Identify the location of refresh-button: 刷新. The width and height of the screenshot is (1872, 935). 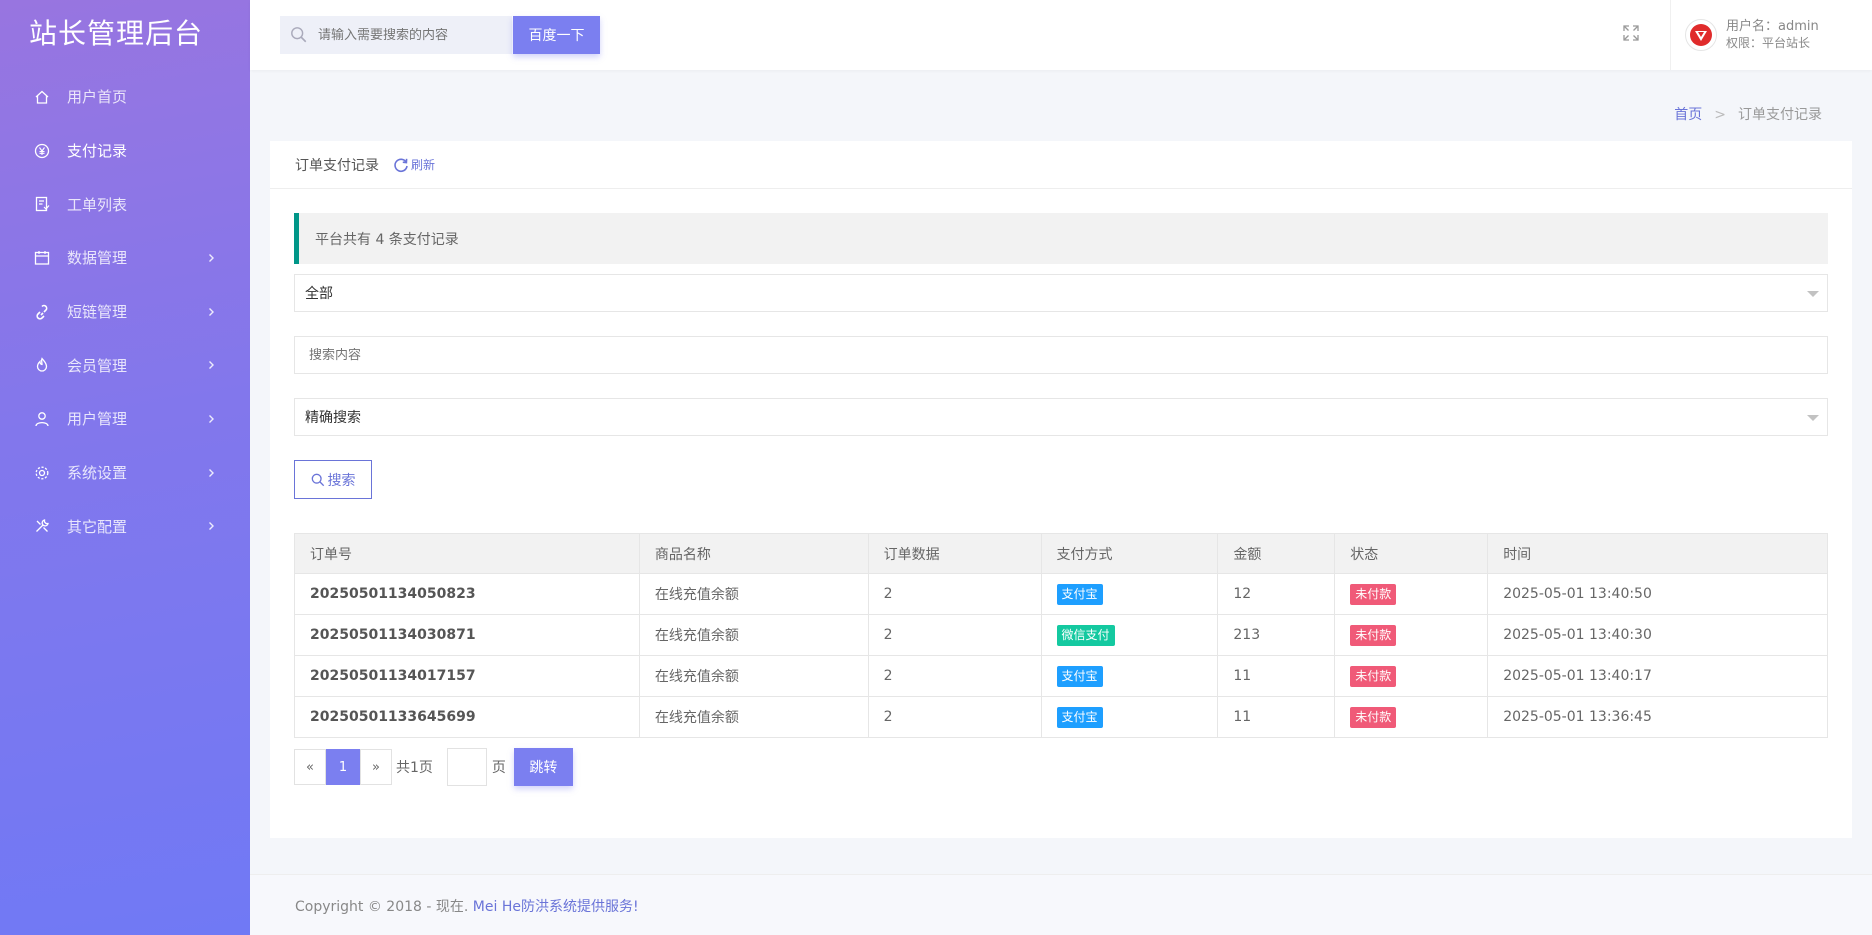
(414, 164).